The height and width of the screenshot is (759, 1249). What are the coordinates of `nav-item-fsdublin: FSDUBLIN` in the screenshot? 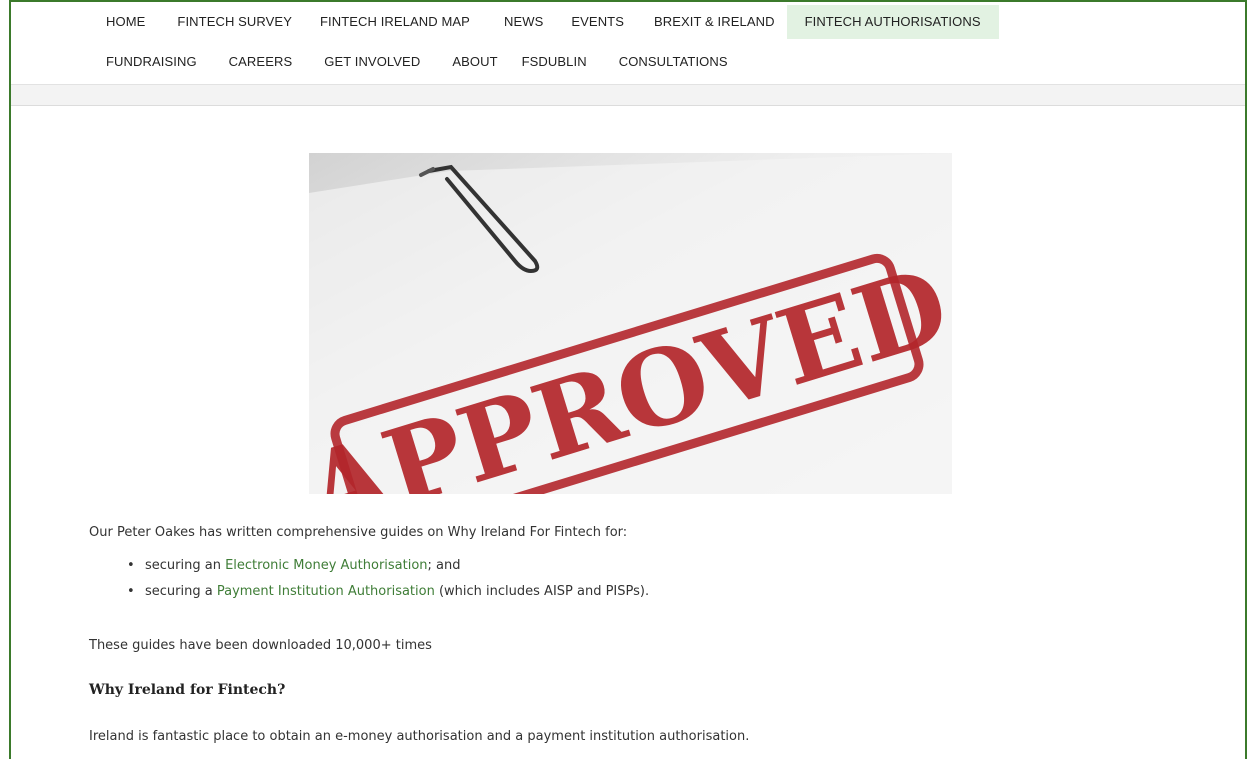 It's located at (560, 62).